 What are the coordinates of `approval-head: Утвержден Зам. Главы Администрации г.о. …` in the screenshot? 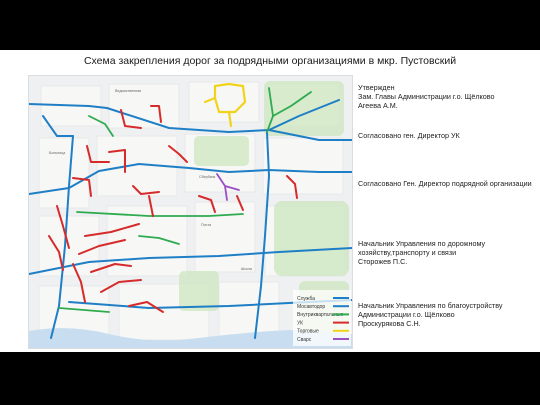 It's located at (426, 96).